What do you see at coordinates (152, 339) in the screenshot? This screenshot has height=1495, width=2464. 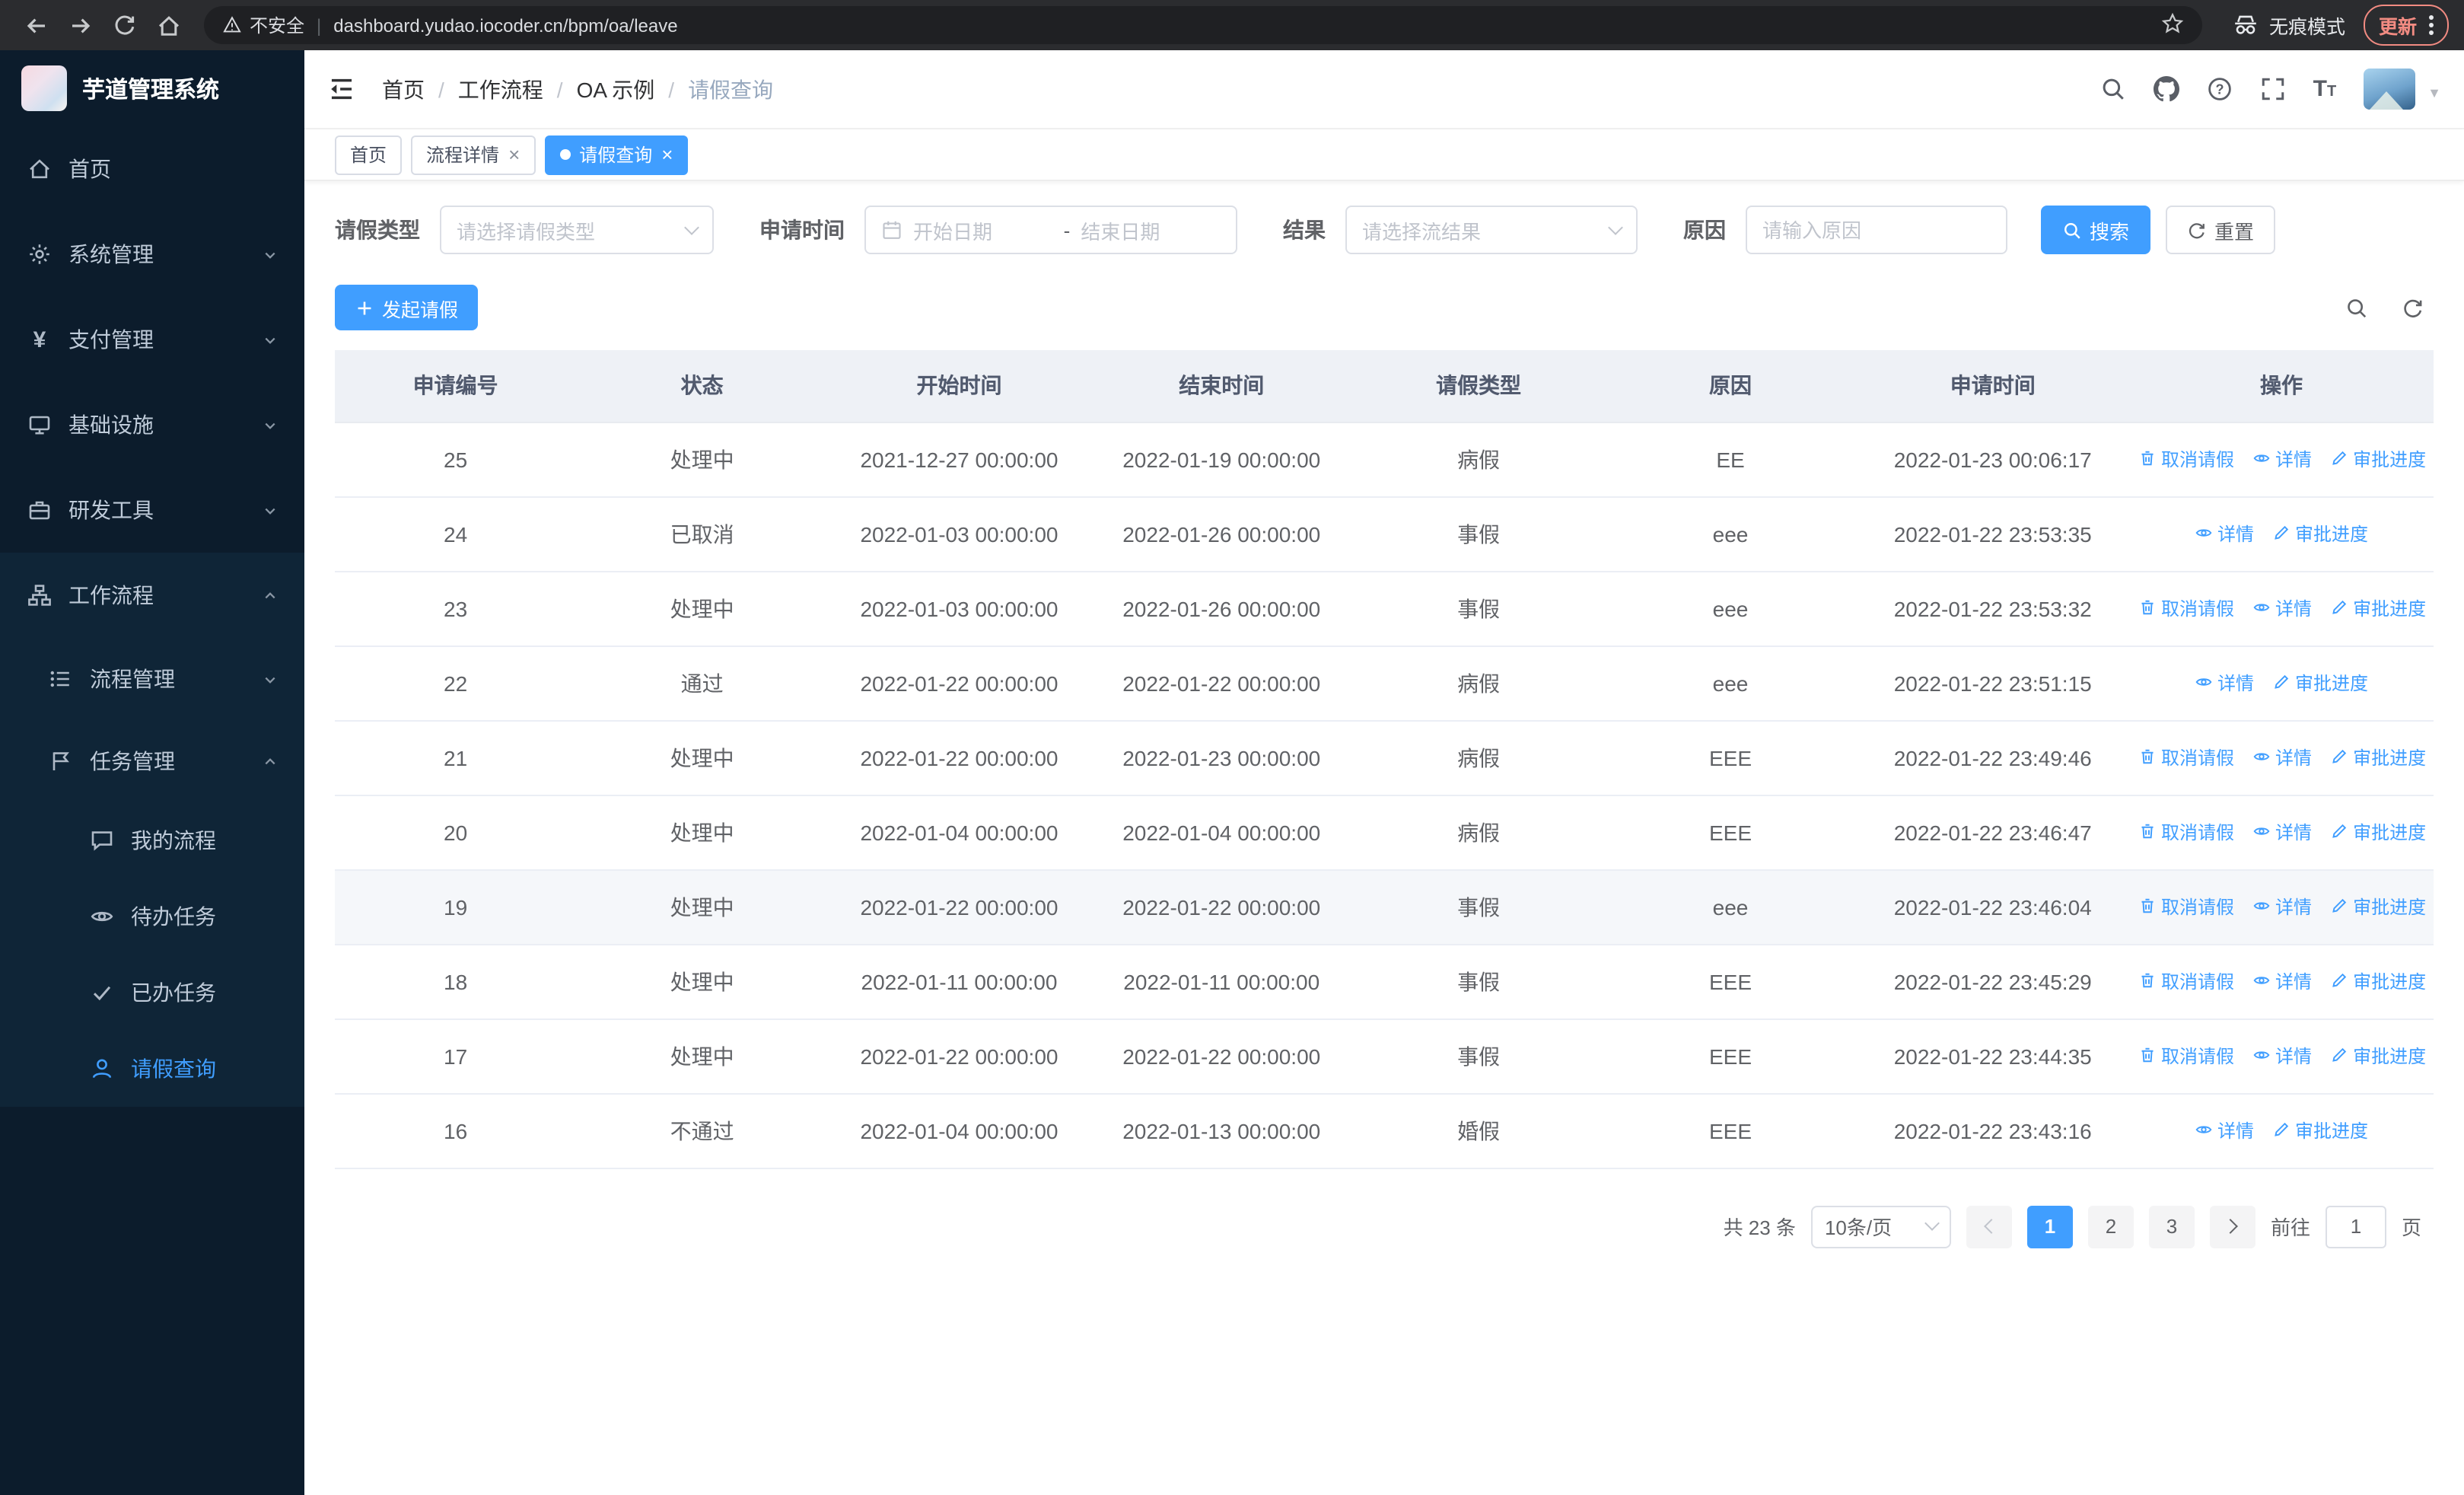 I see `sidebar-item-payment: ¥ 支付管理` at bounding box center [152, 339].